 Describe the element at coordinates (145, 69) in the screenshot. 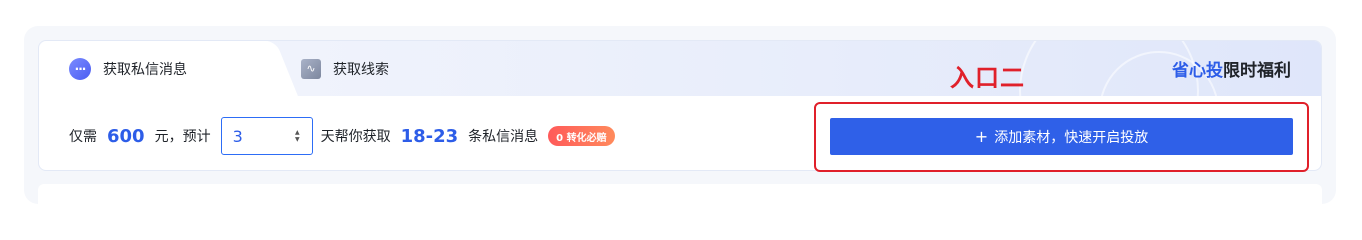

I see `tab-label: 获取私信消息` at that location.